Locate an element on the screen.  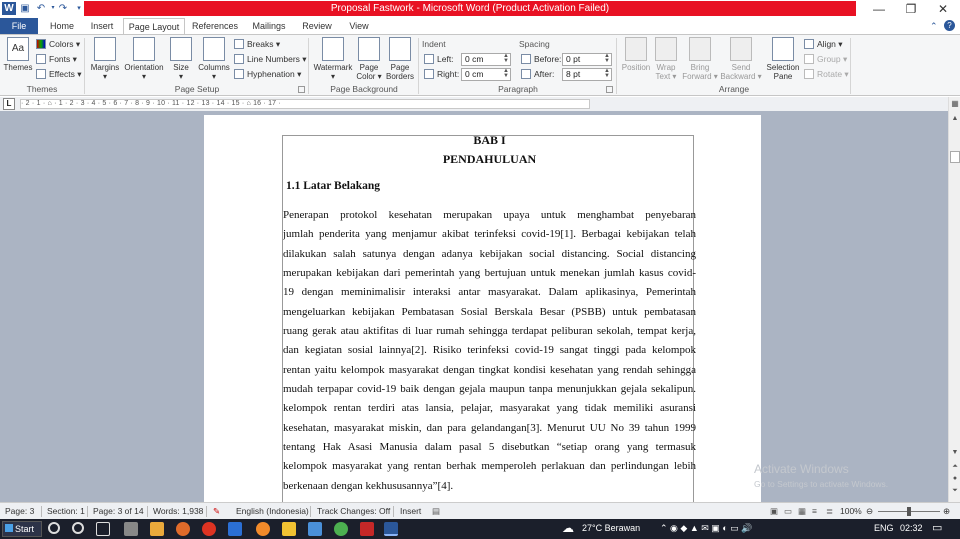
tab-mailings: Mailings is located at coordinates (269, 26).